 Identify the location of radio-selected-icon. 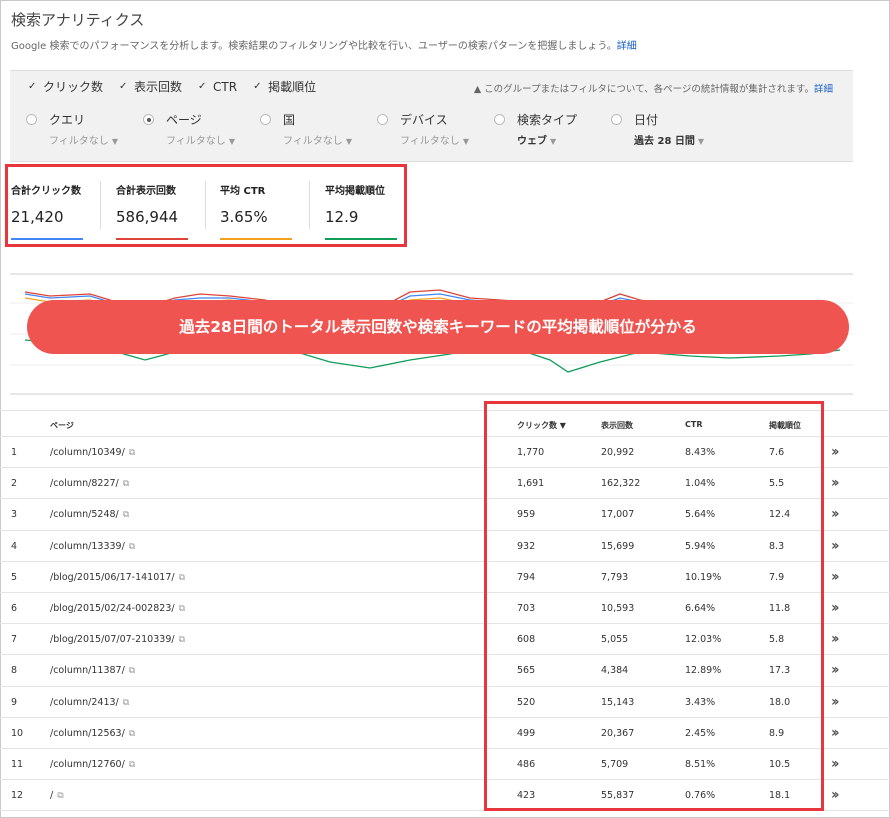
(148, 119).